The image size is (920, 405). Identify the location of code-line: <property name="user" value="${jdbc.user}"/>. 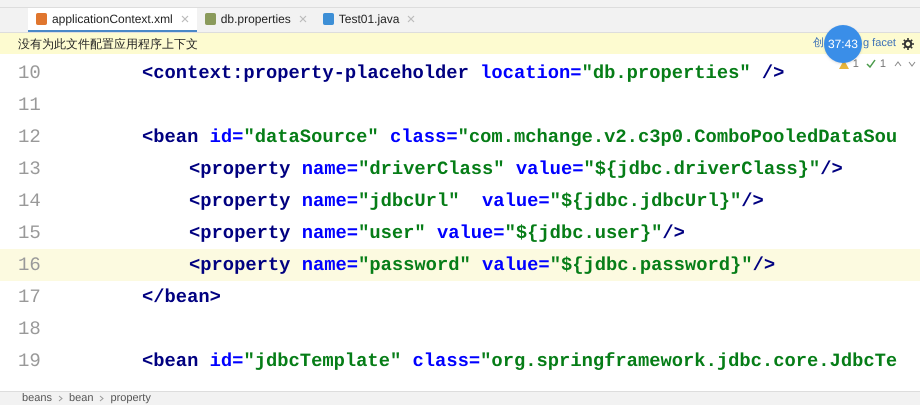
(437, 233).